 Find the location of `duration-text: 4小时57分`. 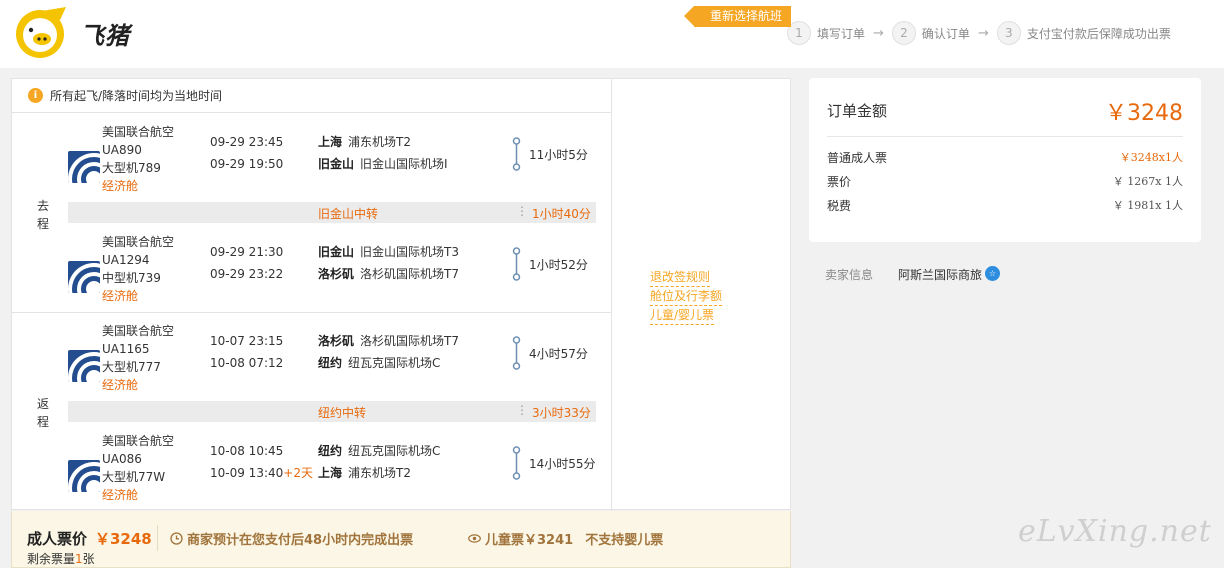

duration-text: 4小时57分 is located at coordinates (558, 353).